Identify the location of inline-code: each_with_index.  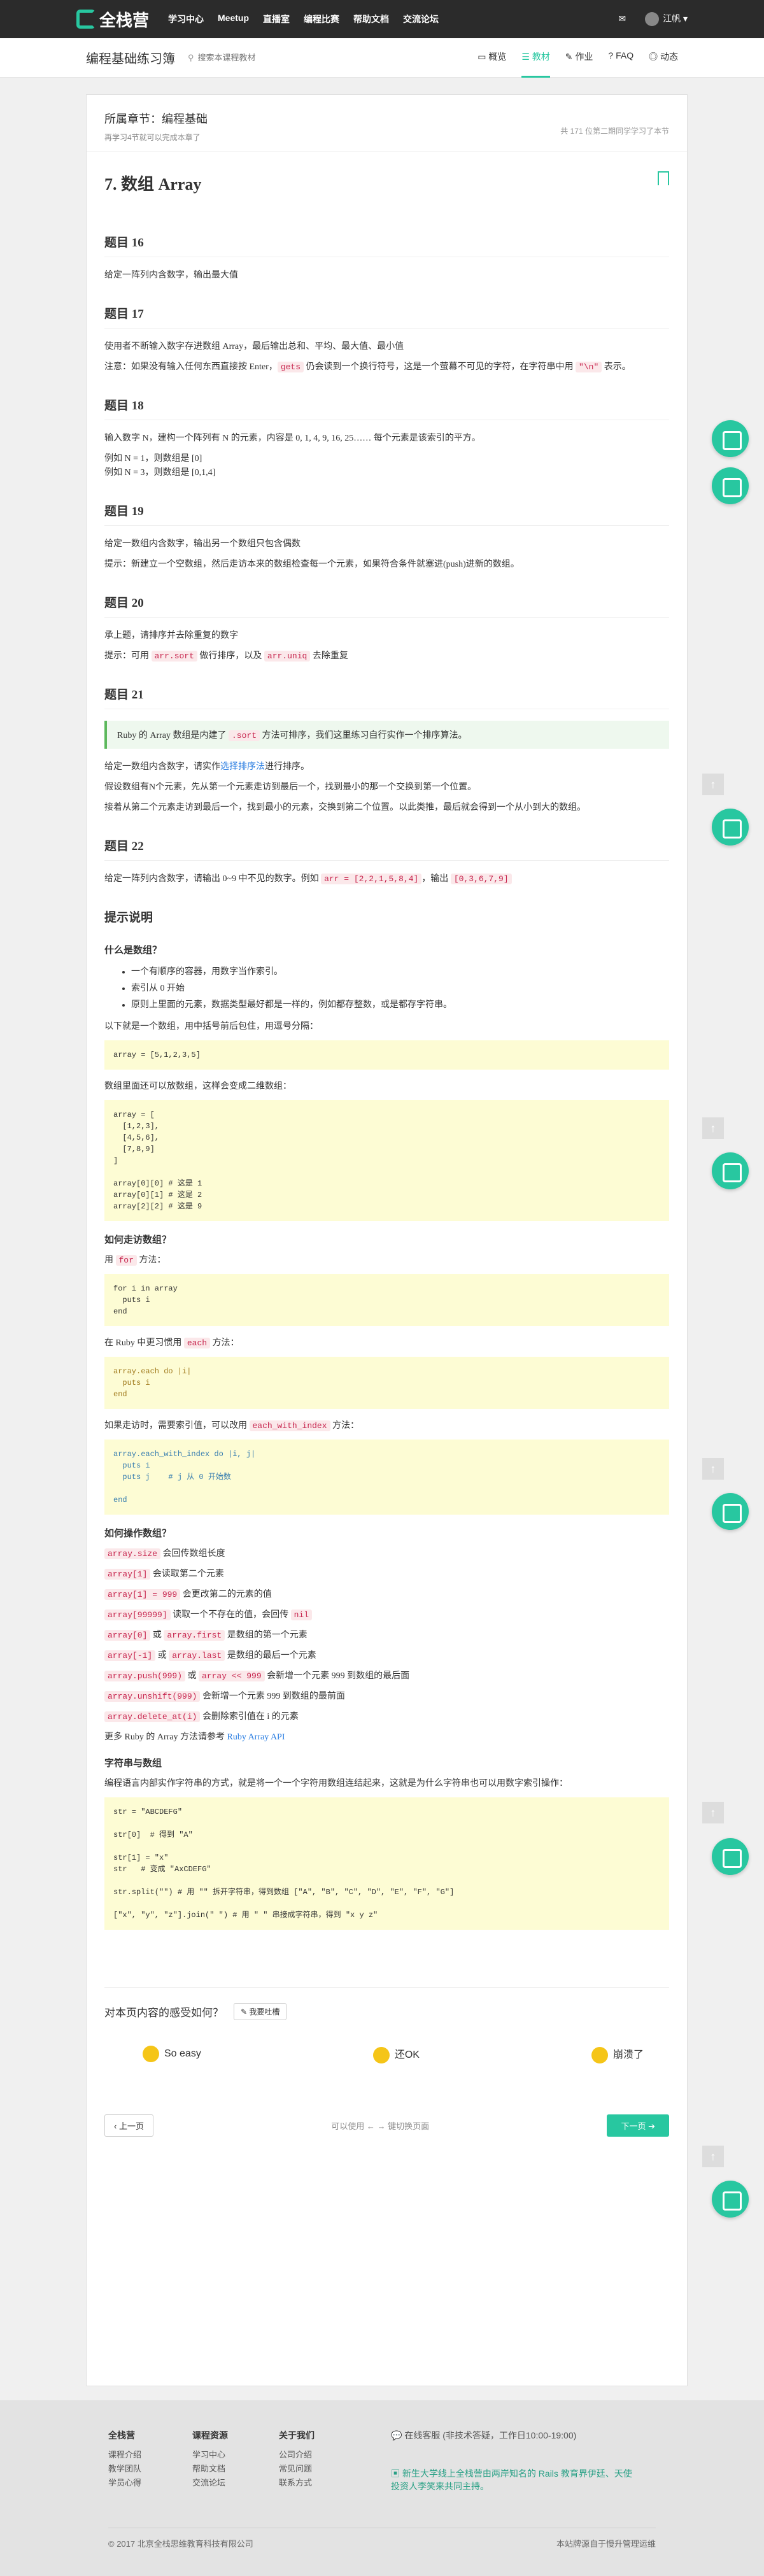
(289, 1425).